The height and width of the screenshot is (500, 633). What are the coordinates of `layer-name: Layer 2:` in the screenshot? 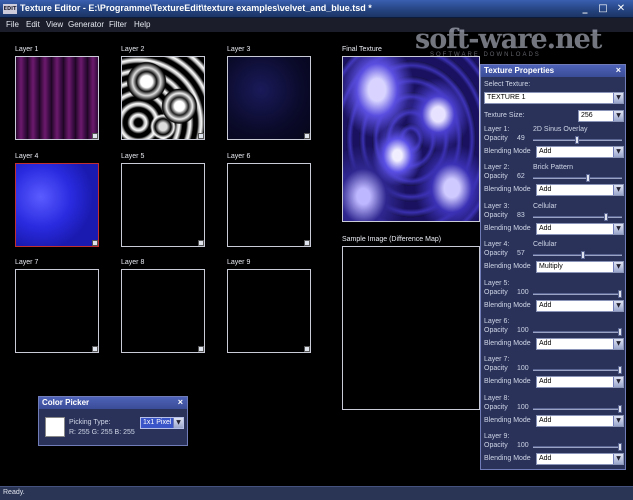 It's located at (497, 167).